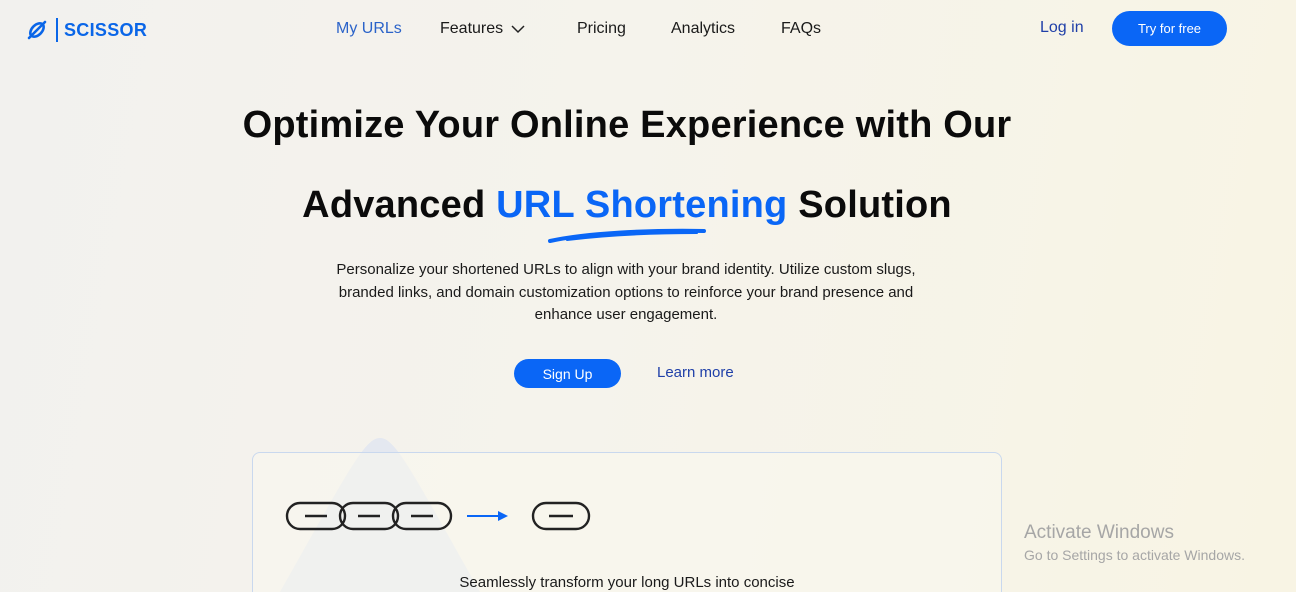 The height and width of the screenshot is (592, 1296). What do you see at coordinates (627, 125) in the screenshot?
I see `hero-title-line1: Optimize Your Online Experience with Our` at bounding box center [627, 125].